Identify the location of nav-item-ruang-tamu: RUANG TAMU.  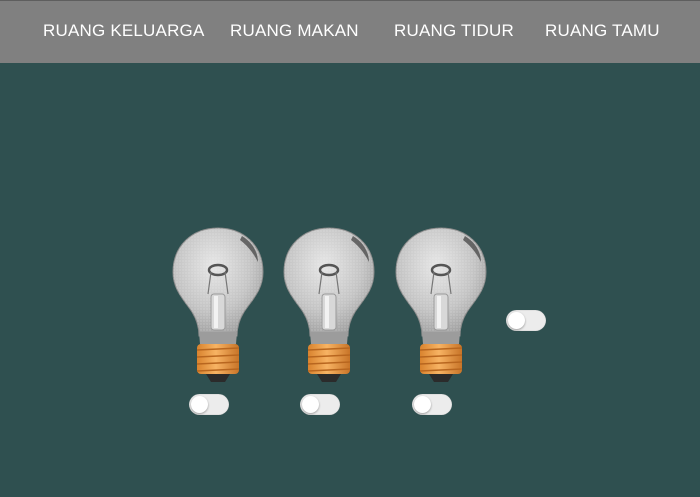
(602, 31).